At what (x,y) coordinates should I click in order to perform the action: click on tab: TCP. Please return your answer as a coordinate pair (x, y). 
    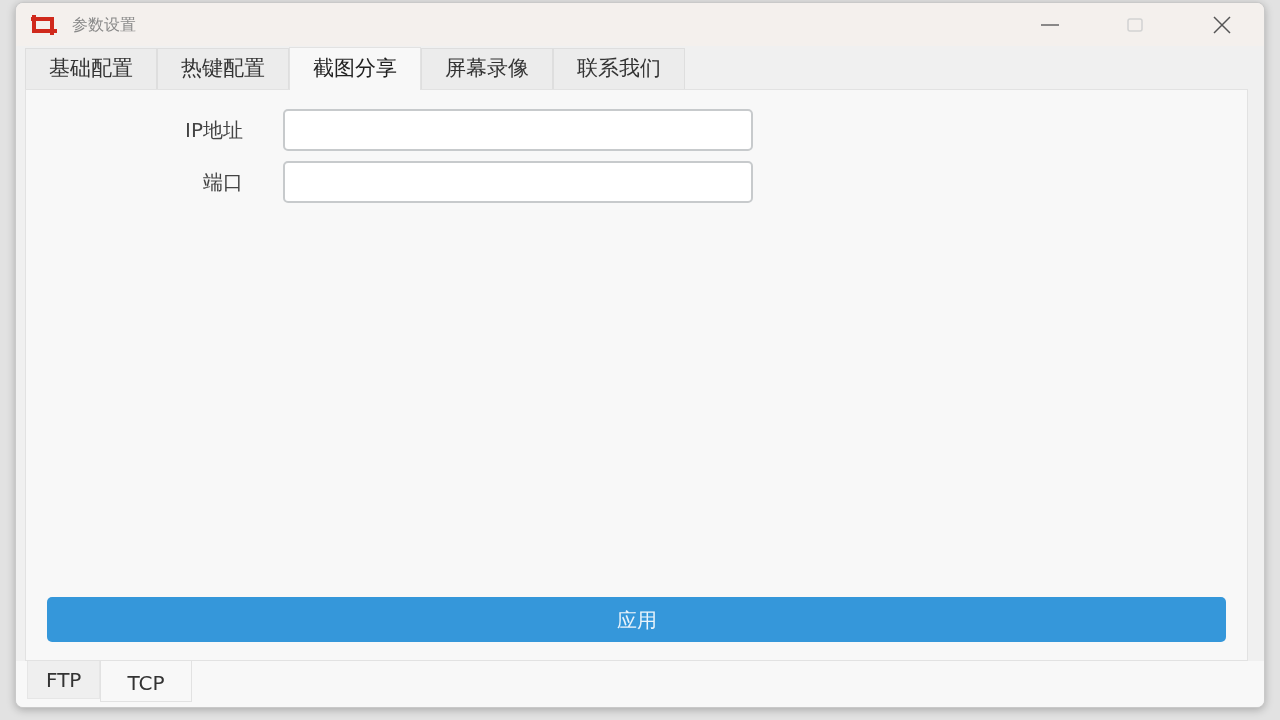
    Looking at the image, I should click on (146, 681).